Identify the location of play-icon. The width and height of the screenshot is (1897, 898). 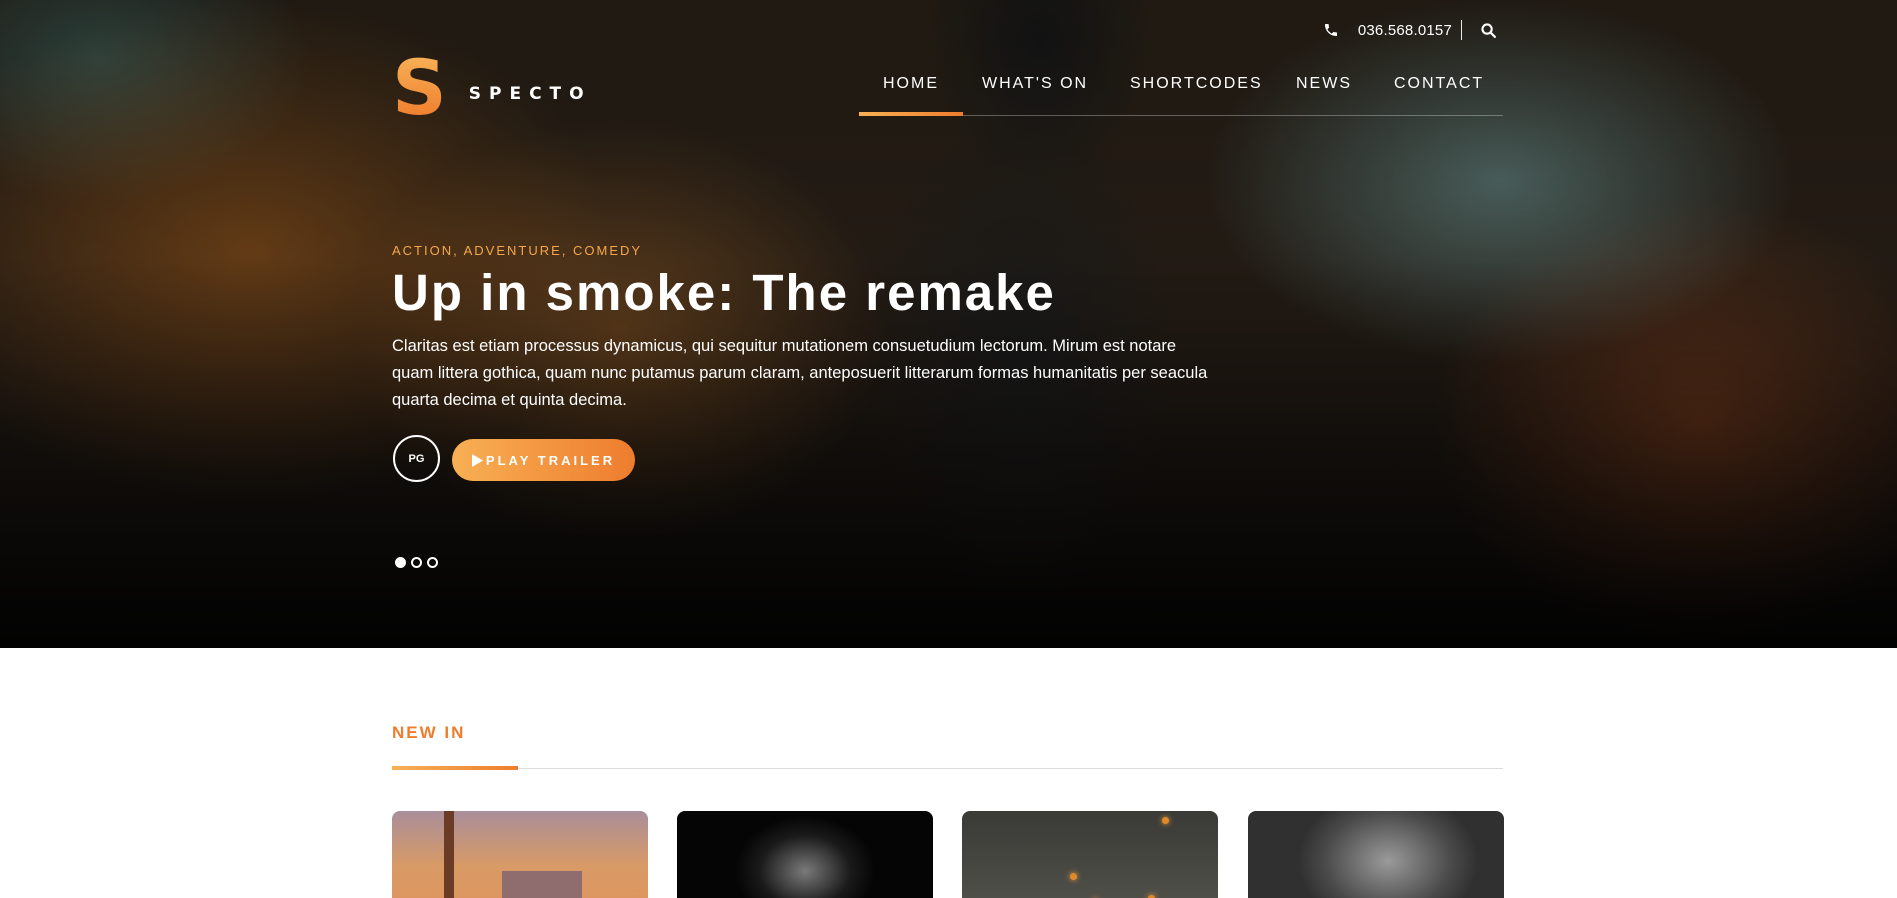
(477, 460).